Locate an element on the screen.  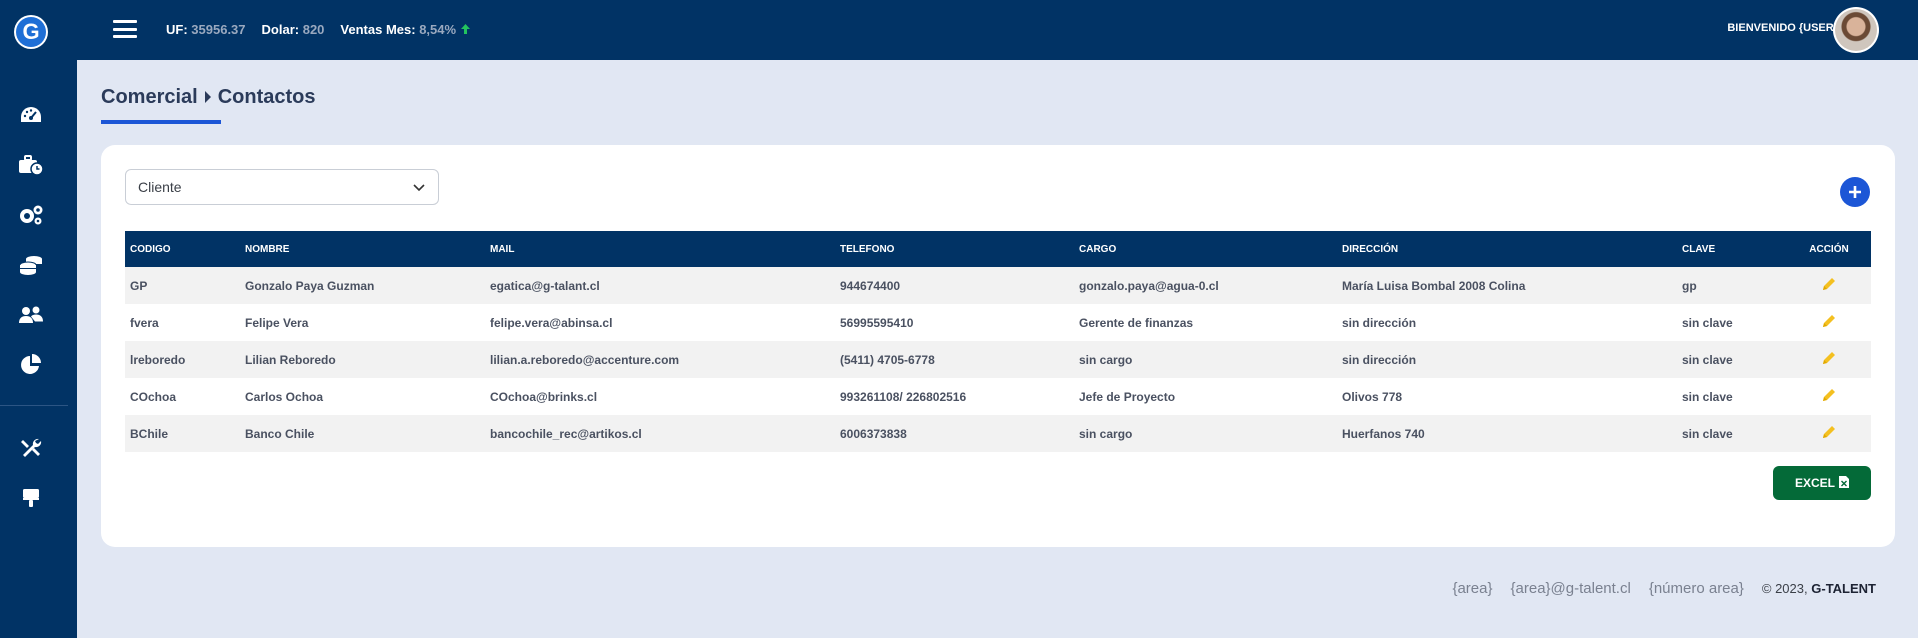
logo: G is located at coordinates (31, 32).